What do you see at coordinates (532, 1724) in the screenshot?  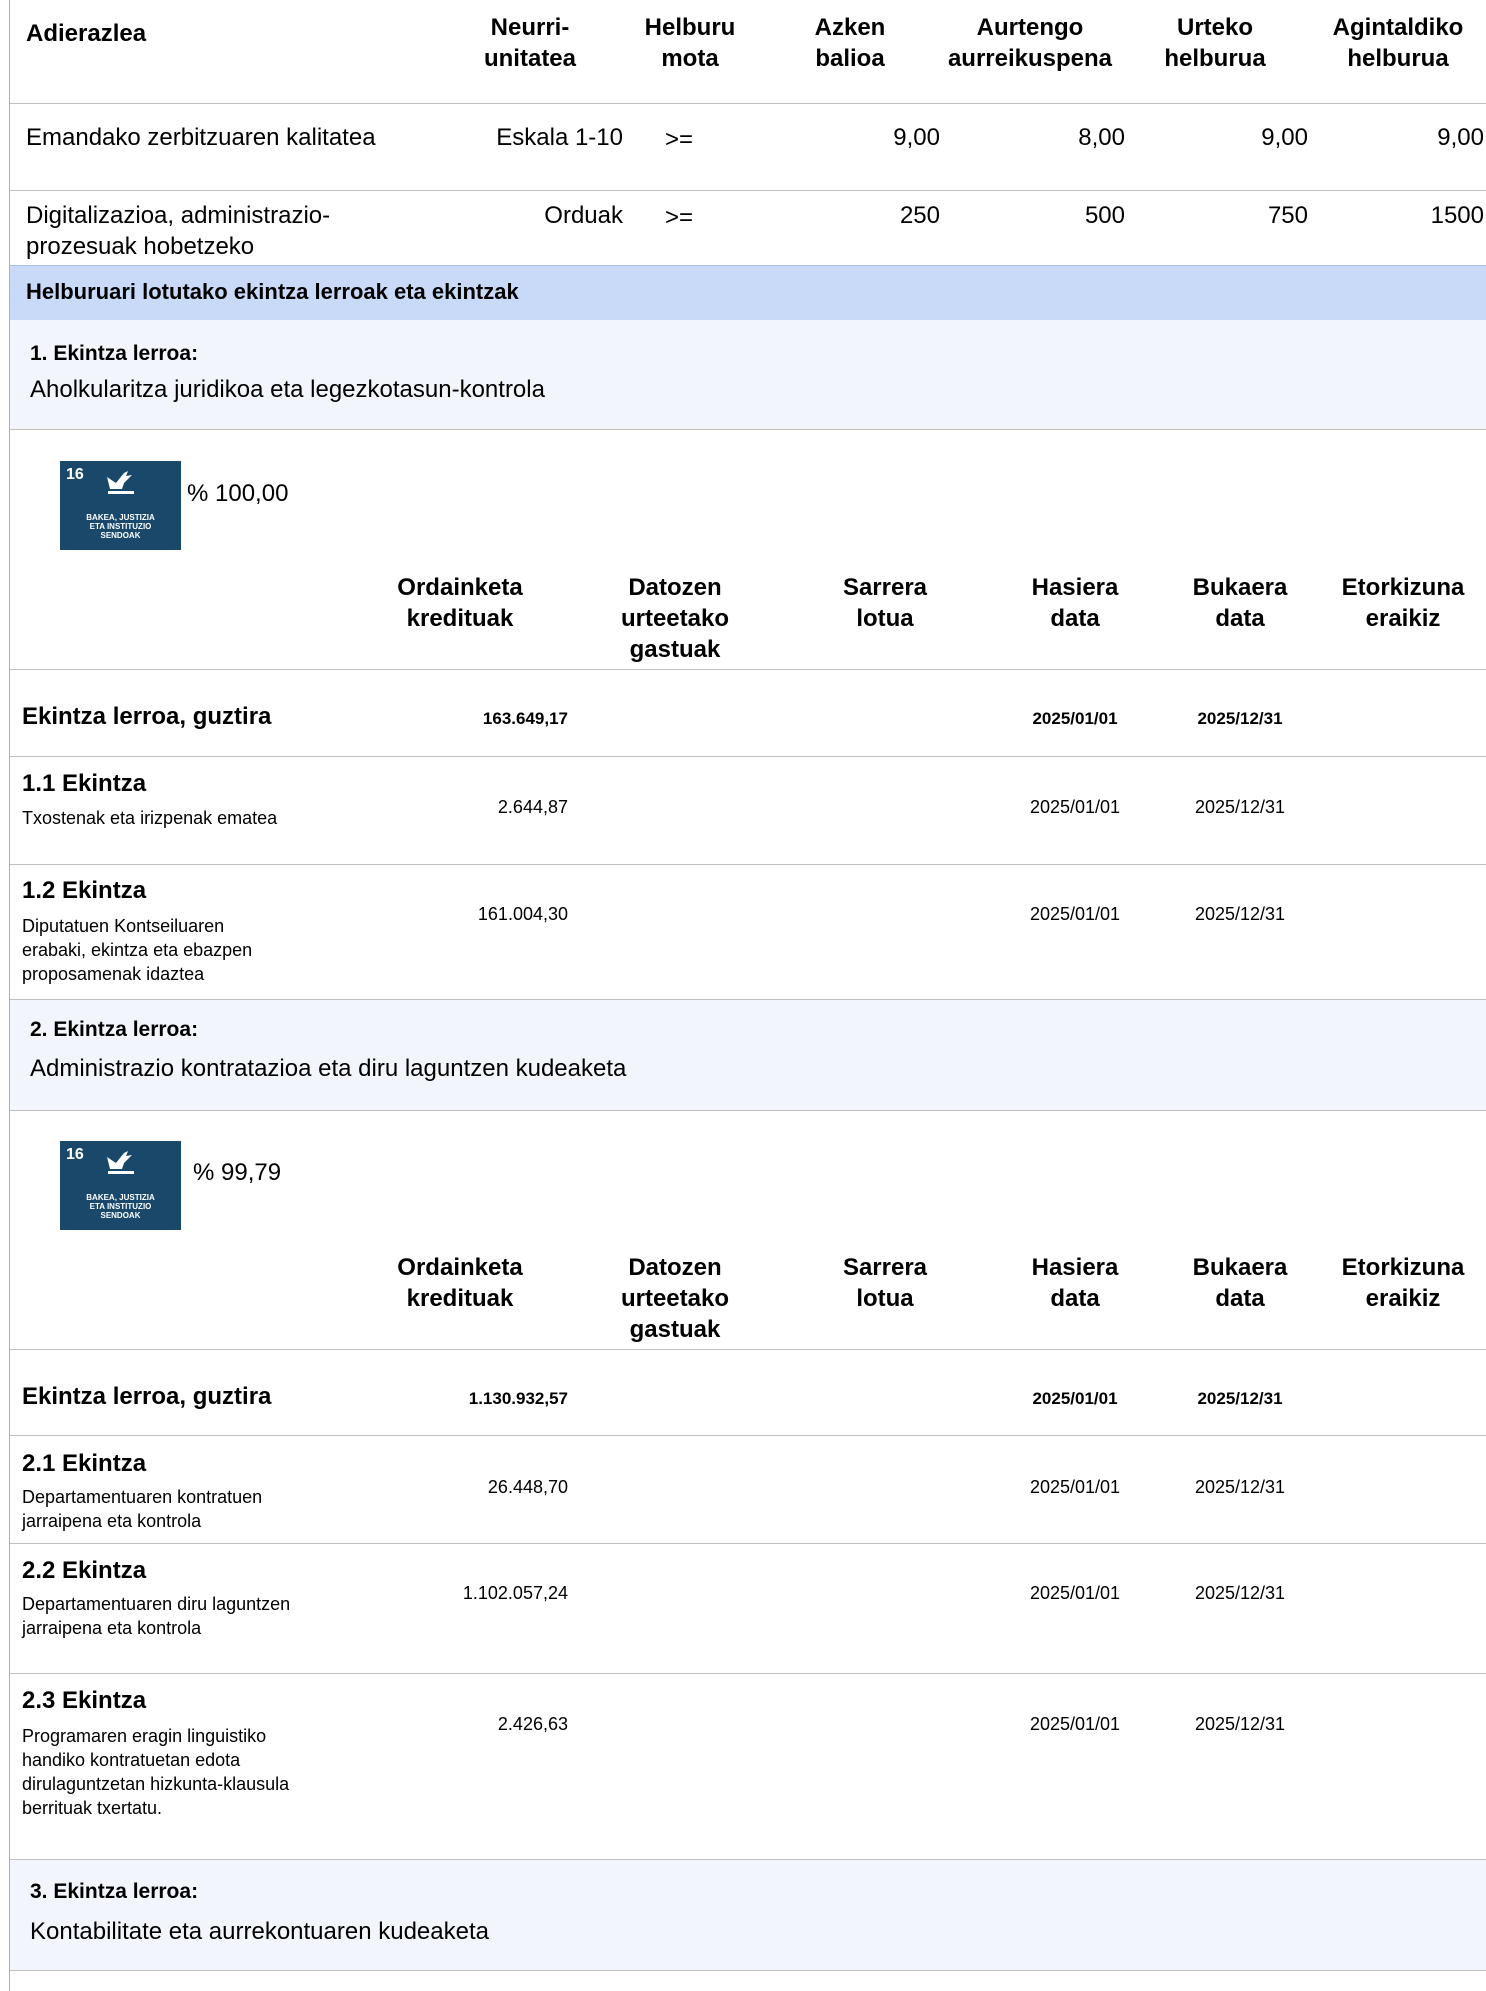 I see `action-credits: 2.426,63` at bounding box center [532, 1724].